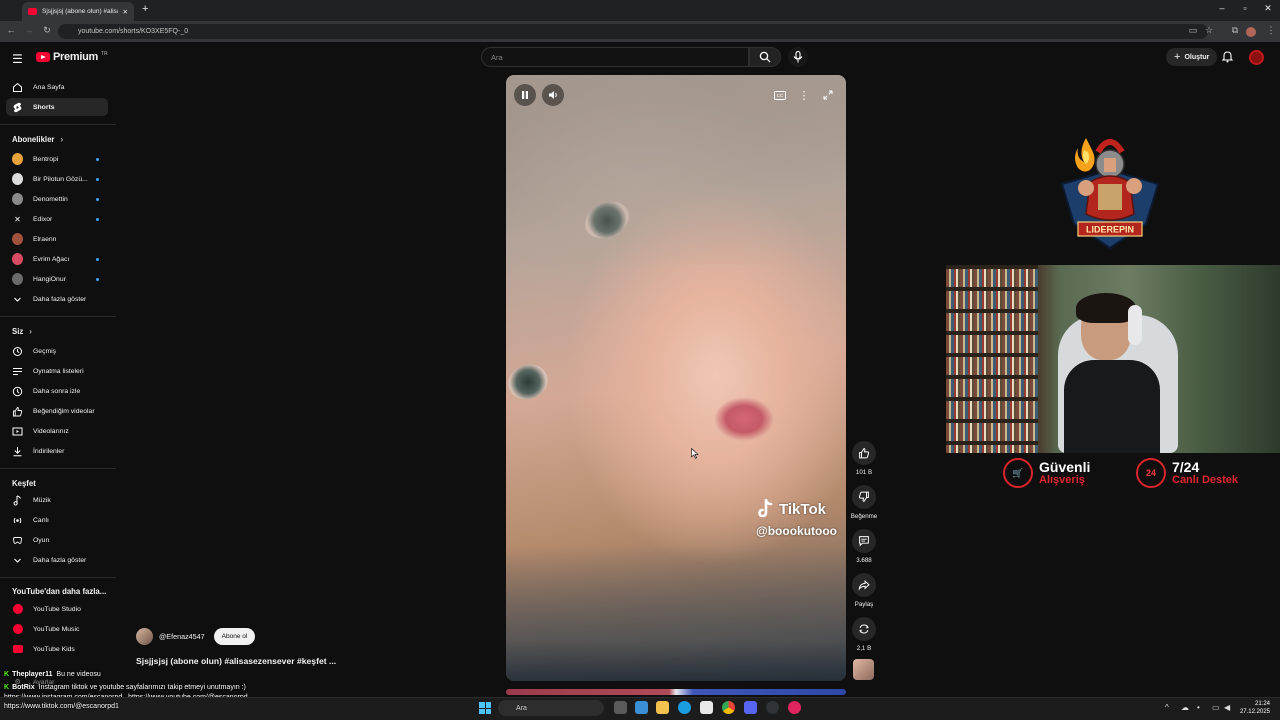 The height and width of the screenshot is (720, 1280). Describe the element at coordinates (1253, 708) in the screenshot. I see `taskbar-clock: 21:24 27.12.2025` at that location.